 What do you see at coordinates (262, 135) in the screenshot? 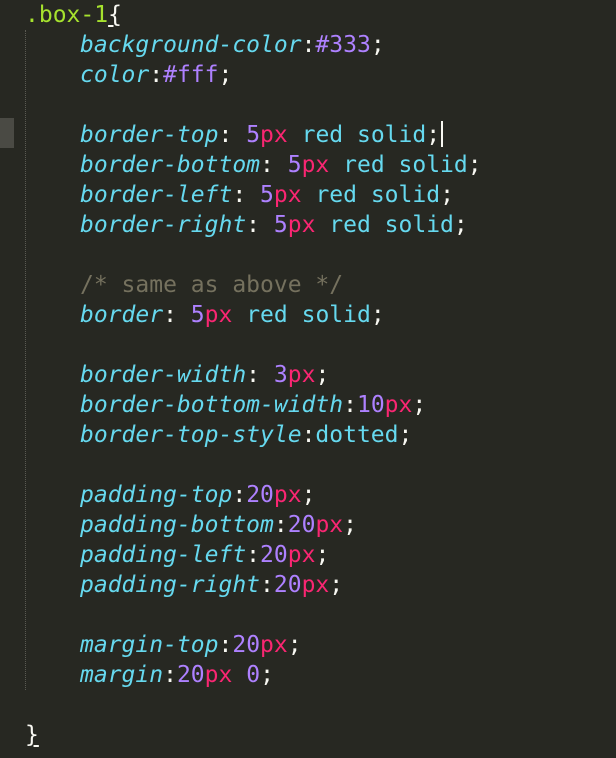
I see `code-line-border-top: border-top: 5px red solid;` at bounding box center [262, 135].